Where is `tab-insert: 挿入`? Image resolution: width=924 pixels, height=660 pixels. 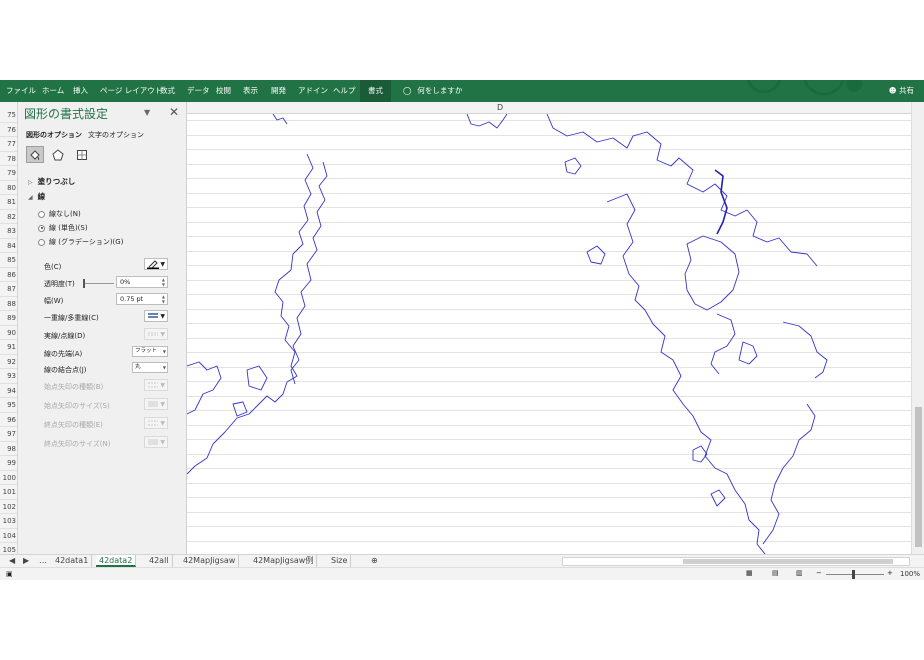
tab-insert: 挿入 is located at coordinates (80, 91).